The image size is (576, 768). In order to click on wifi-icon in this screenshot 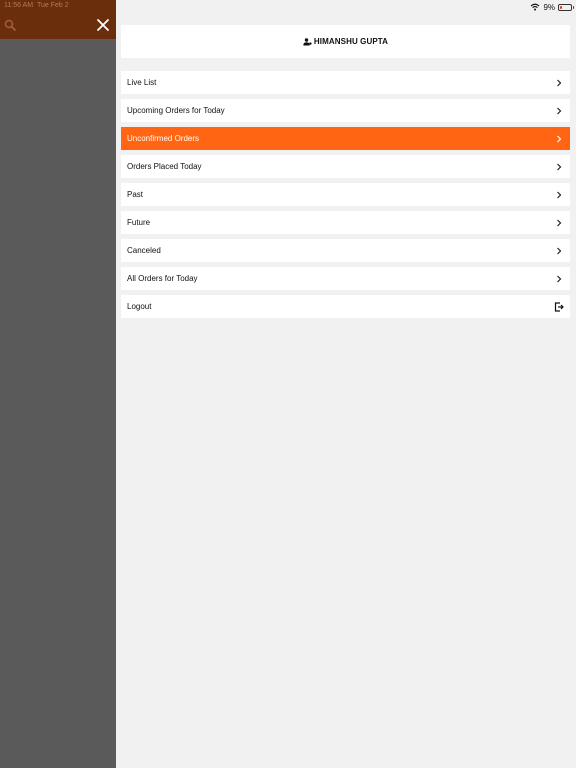, I will do `click(535, 7)`.